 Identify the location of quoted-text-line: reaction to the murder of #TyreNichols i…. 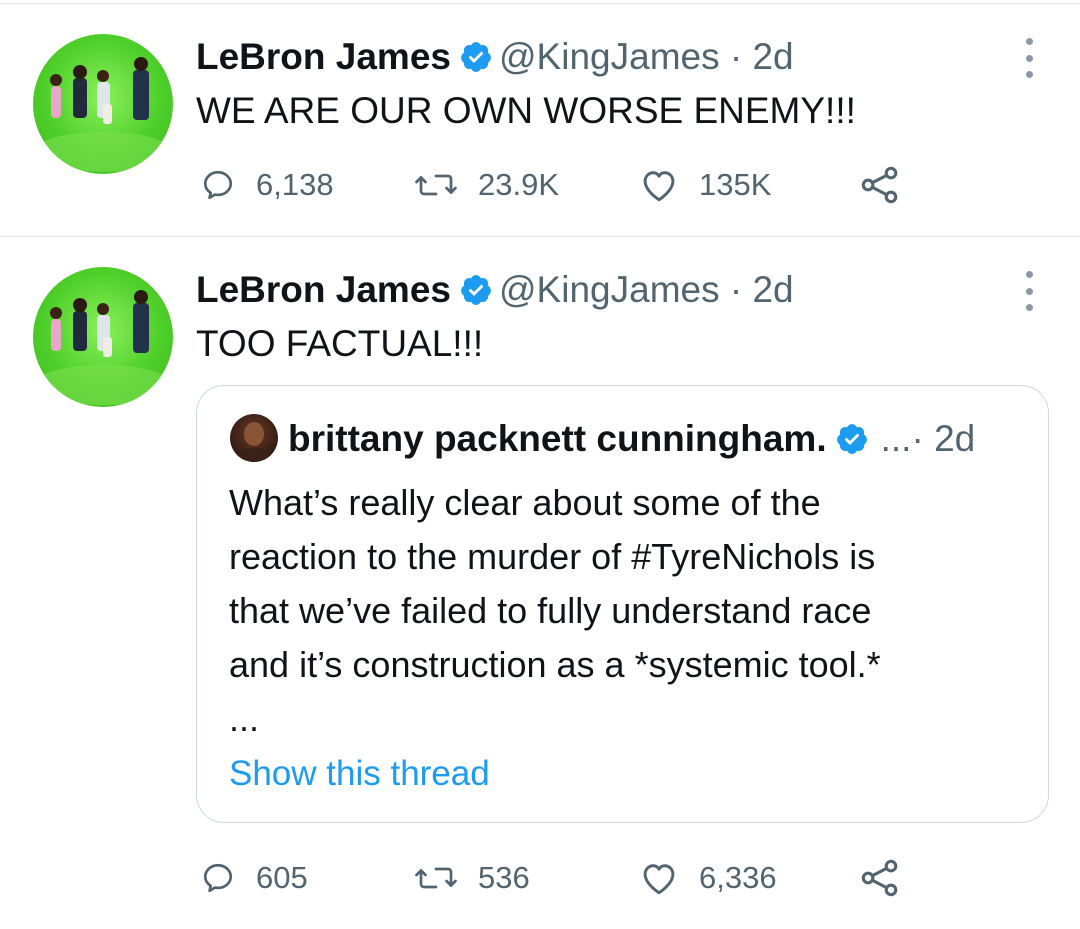
(552, 556).